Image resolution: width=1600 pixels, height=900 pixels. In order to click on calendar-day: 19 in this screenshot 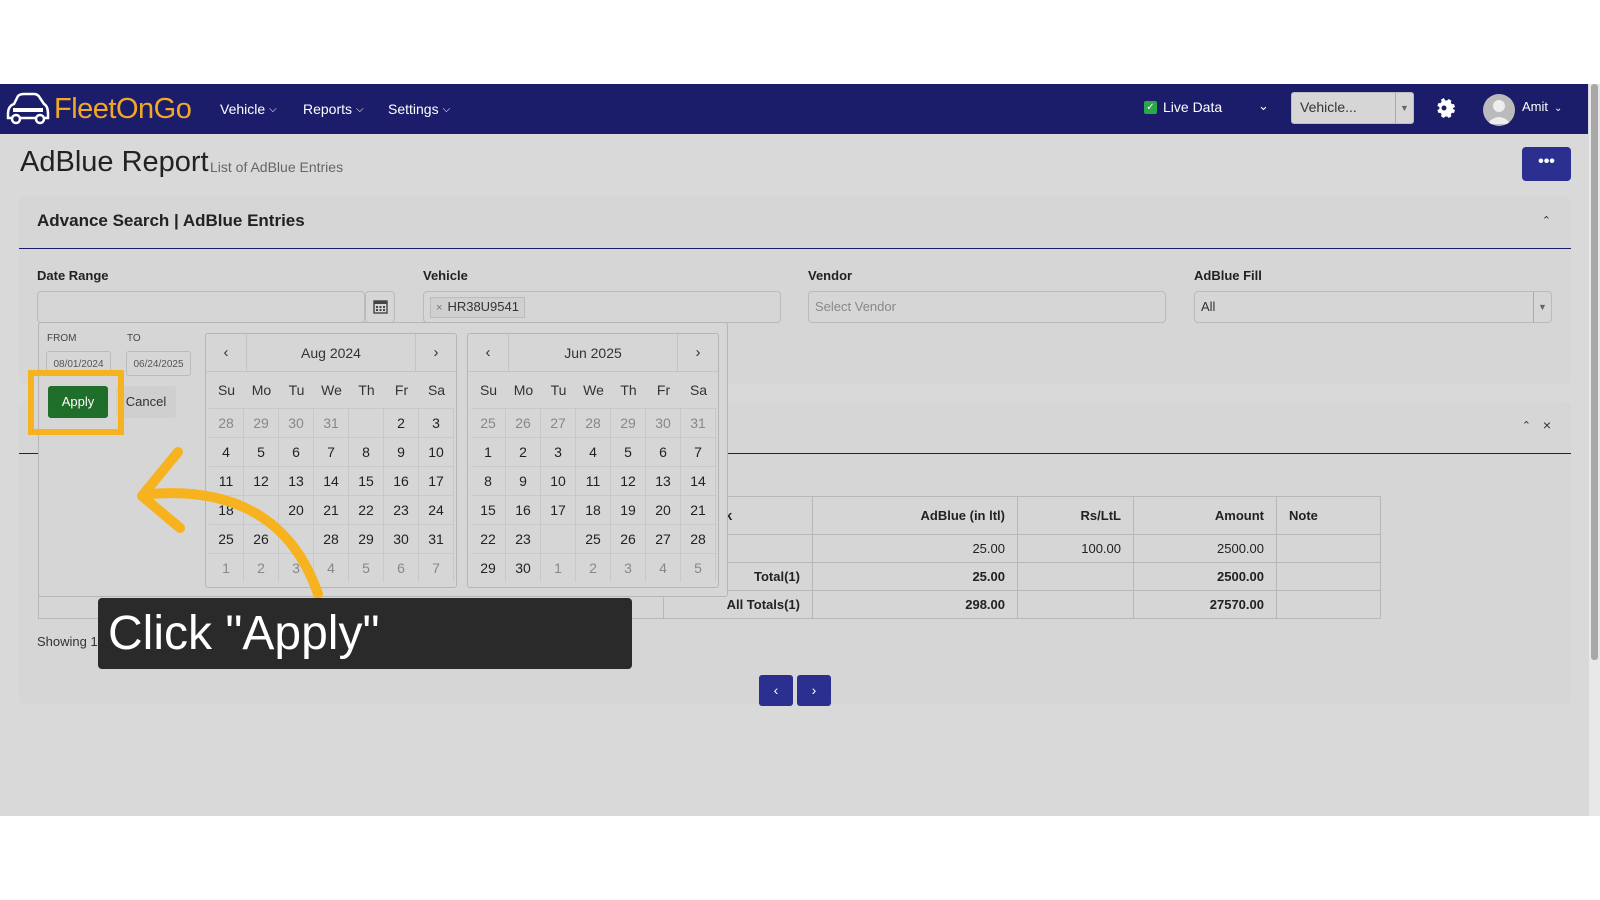, I will do `click(628, 509)`.